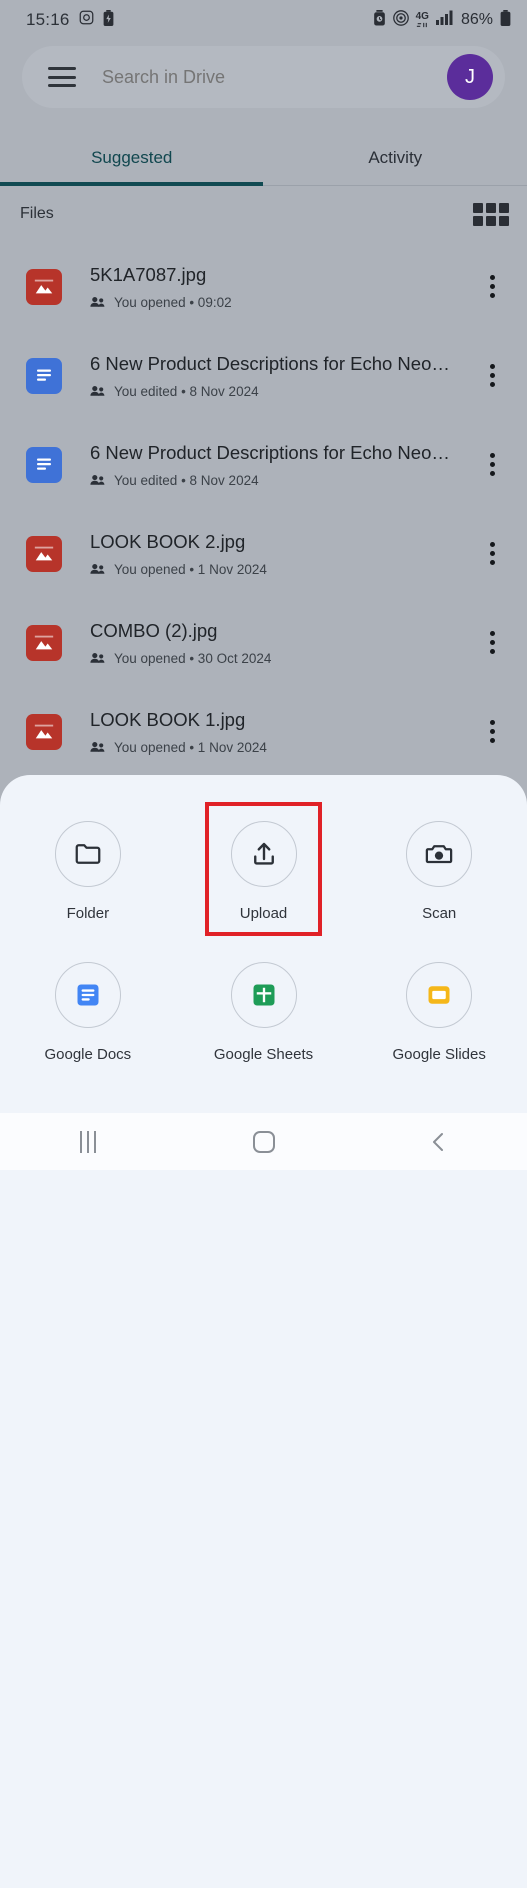  I want to click on create-sheet-row-1: Folder Upload Scan, so click(263, 872).